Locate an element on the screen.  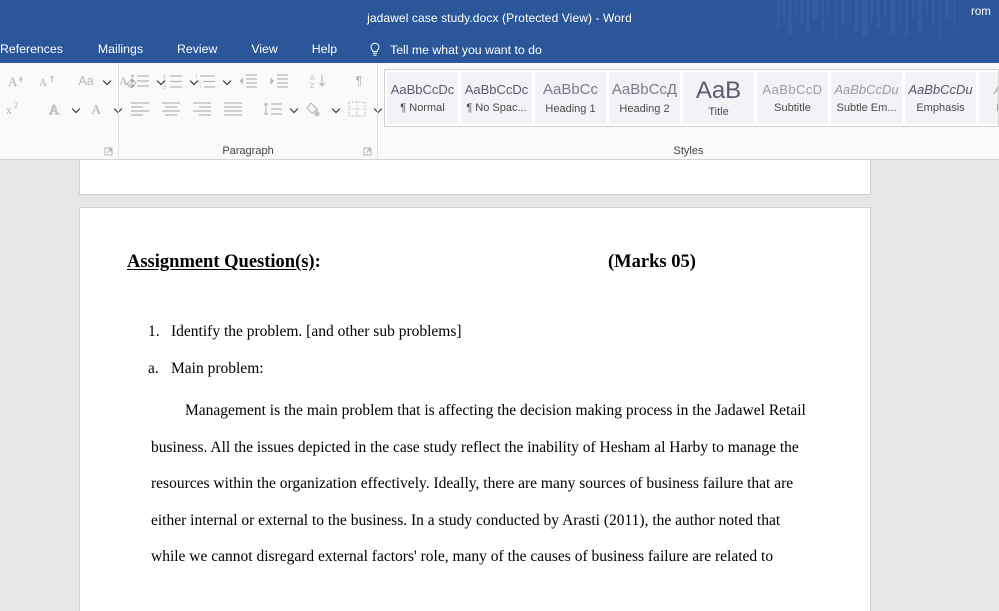
document-page-previous is located at coordinates (475, 177).